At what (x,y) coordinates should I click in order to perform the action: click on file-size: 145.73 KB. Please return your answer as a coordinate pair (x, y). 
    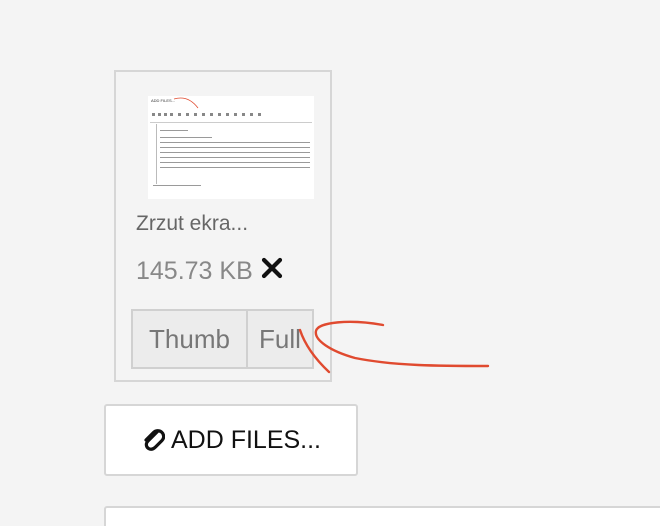
    Looking at the image, I should click on (194, 271).